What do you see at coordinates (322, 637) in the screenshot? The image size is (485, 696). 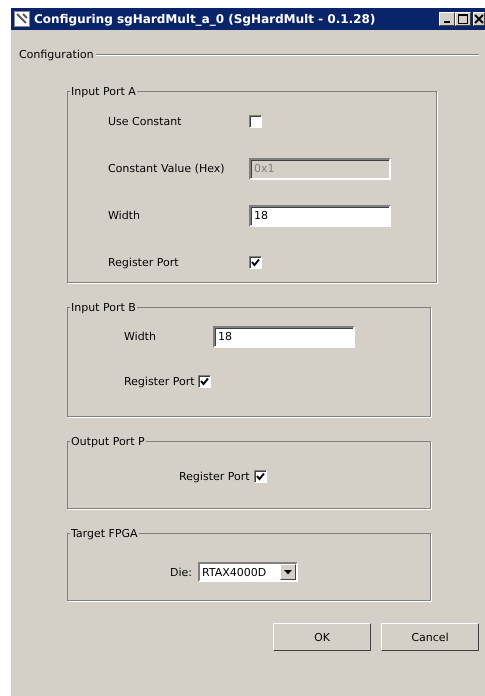 I see `dialog-button: OK` at bounding box center [322, 637].